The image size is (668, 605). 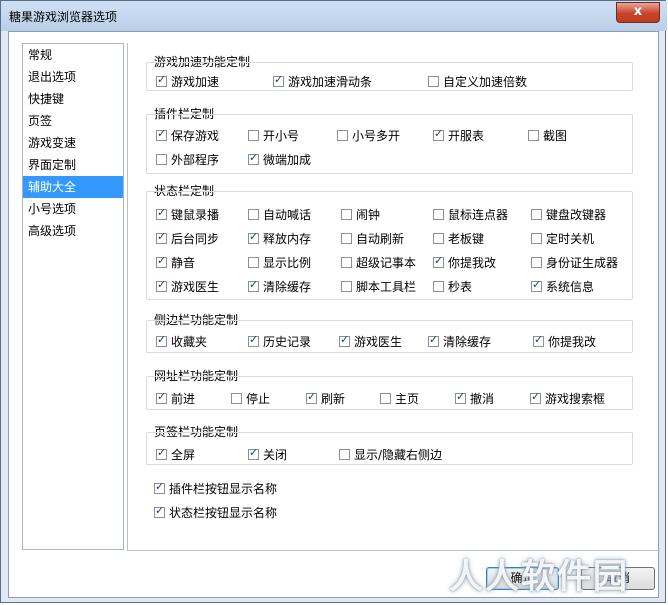 I want to click on checkbox-urlbar-0: 前进, so click(x=175, y=398).